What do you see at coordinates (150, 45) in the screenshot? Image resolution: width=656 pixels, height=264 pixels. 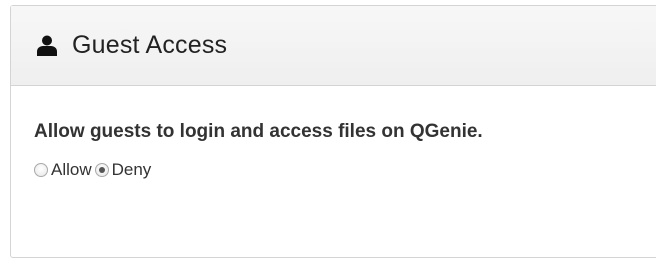 I see `panel-title: Guest Access` at bounding box center [150, 45].